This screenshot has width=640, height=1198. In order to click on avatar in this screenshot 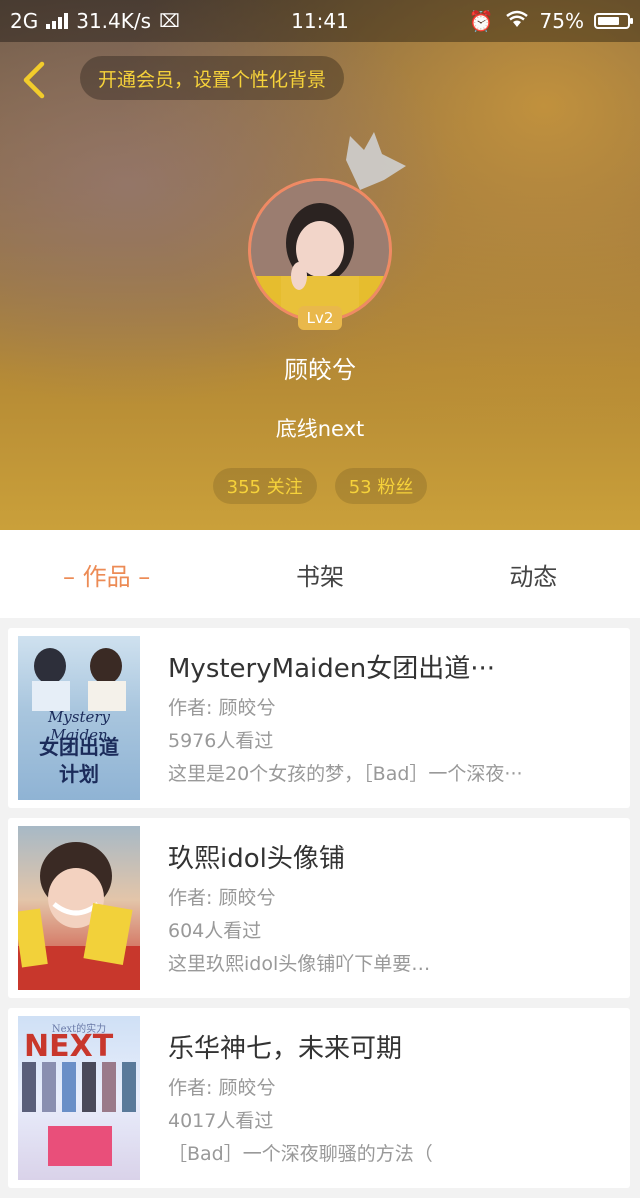, I will do `click(320, 250)`.